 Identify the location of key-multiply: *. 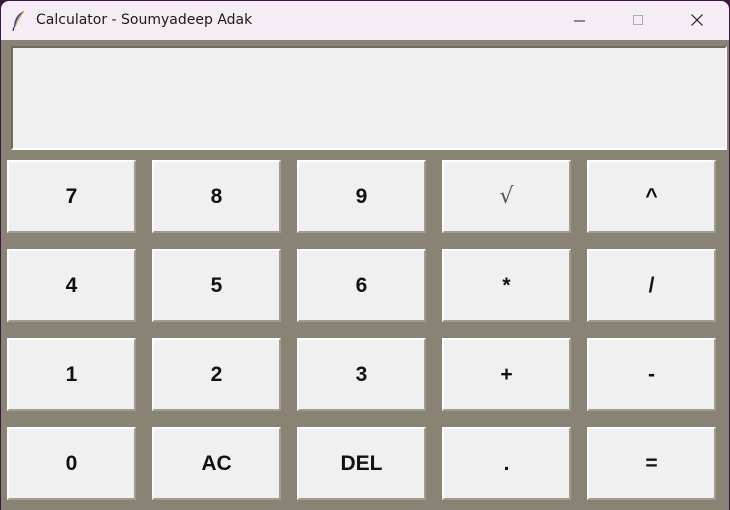
(506, 285).